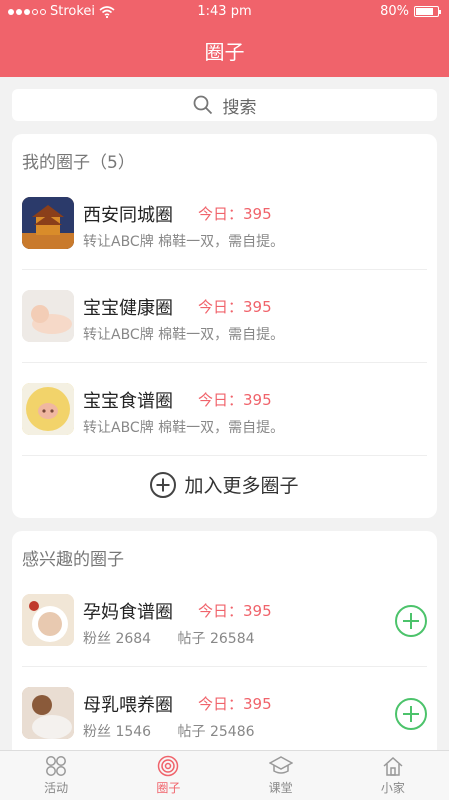 This screenshot has height=800, width=449. I want to click on circle-row: 西安同城圈 今日：395 转让ABC牌 棉鞋一双，需自提。, so click(224, 223).